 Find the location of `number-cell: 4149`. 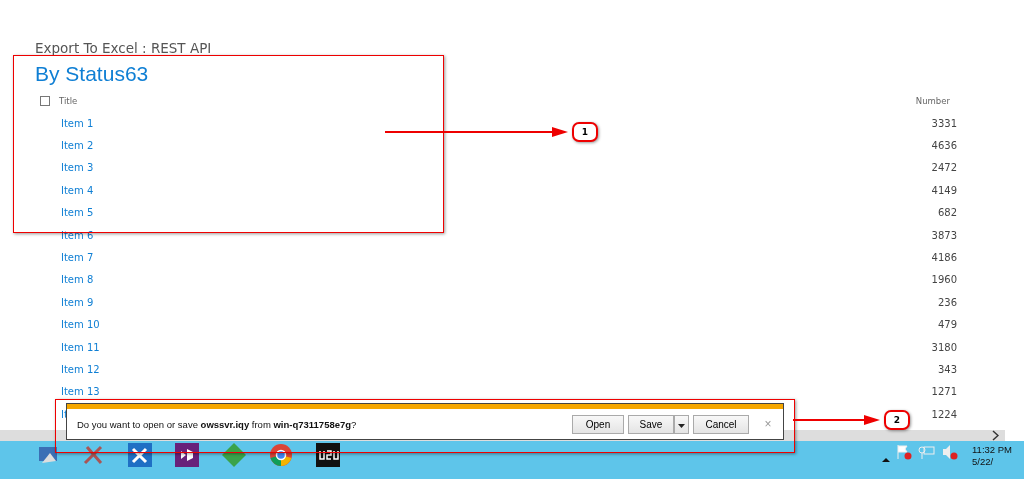

number-cell: 4149 is located at coordinates (944, 190).